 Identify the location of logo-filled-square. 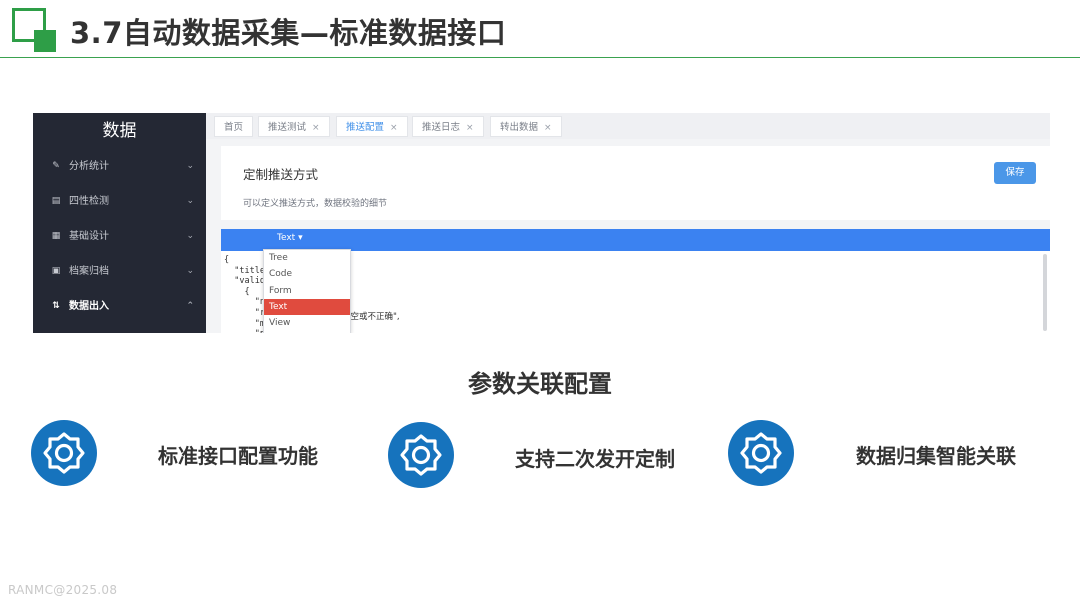
(45, 41).